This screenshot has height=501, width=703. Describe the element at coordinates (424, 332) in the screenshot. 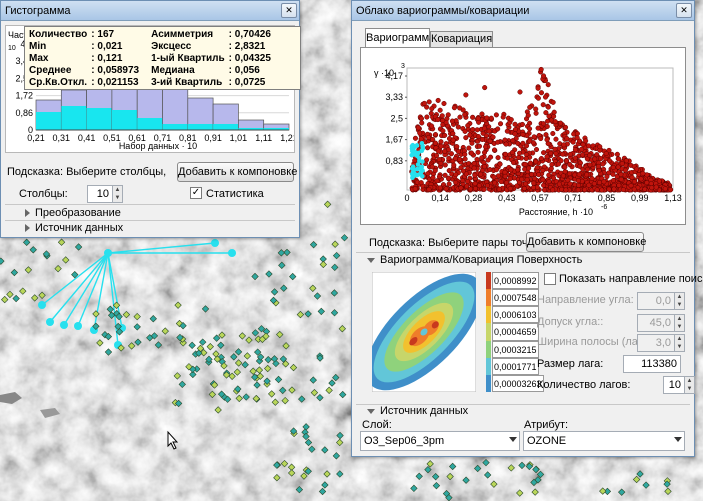

I see `variogram-surface-map` at that location.